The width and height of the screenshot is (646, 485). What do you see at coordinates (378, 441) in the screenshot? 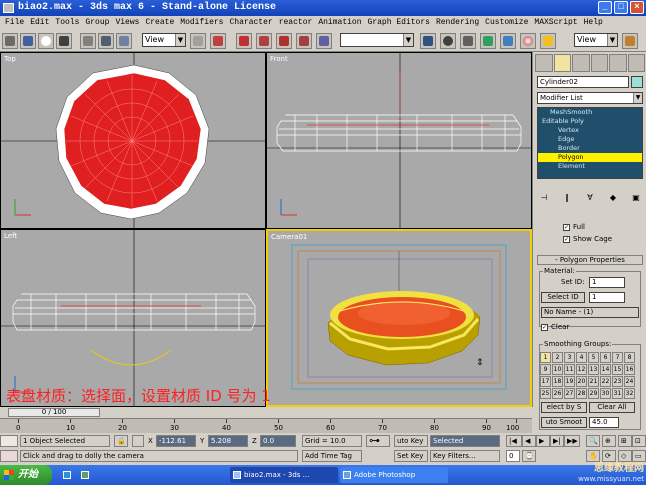
I see `key-icon: ⊶` at bounding box center [378, 441].